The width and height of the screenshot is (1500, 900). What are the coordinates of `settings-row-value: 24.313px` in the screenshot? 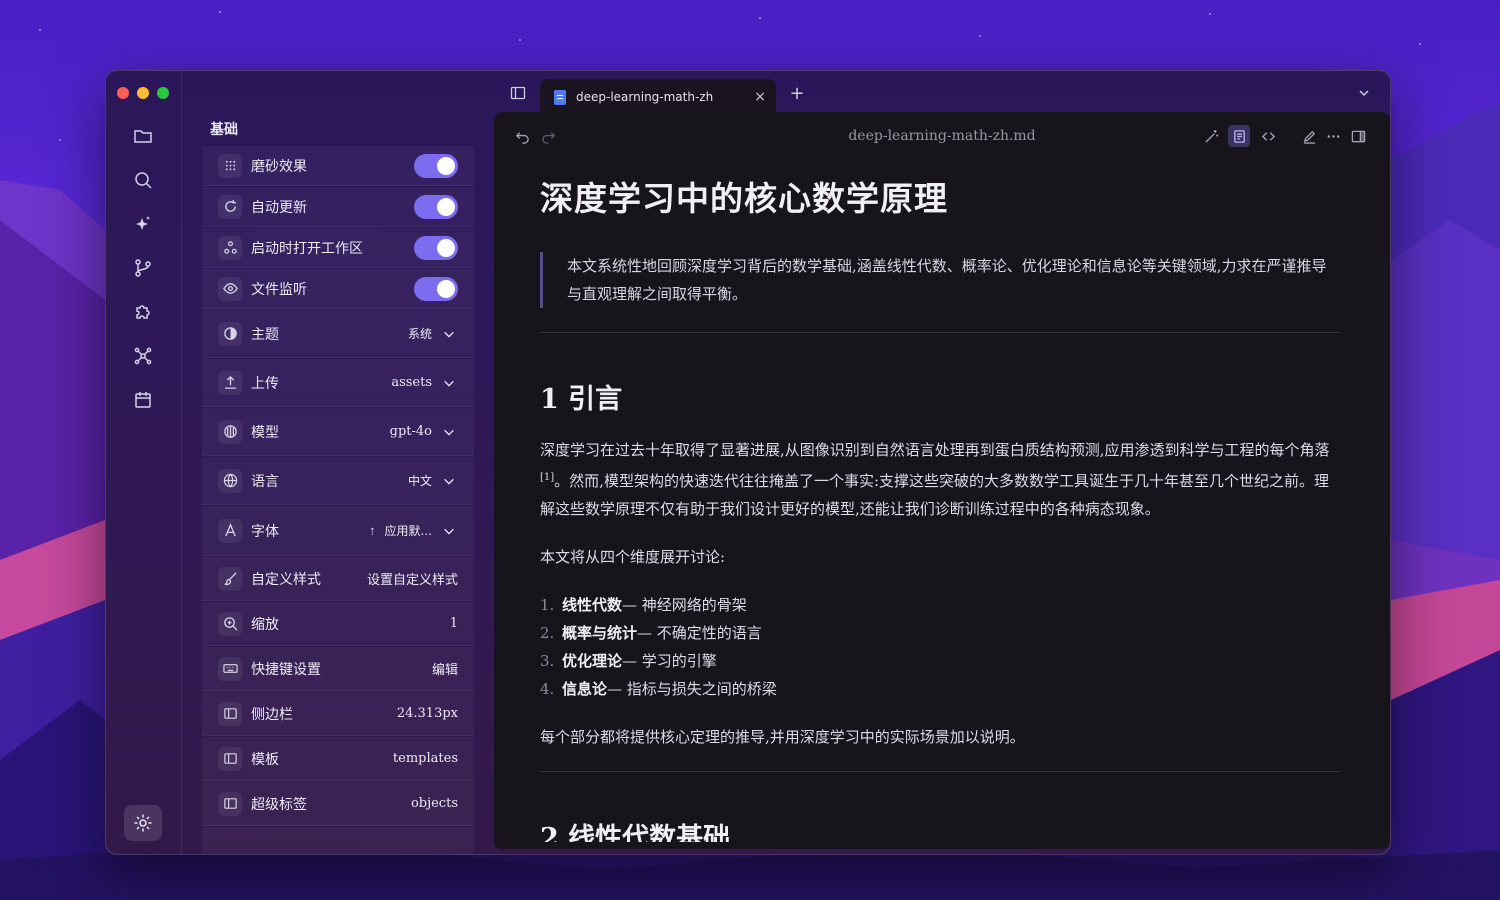 It's located at (427, 713).